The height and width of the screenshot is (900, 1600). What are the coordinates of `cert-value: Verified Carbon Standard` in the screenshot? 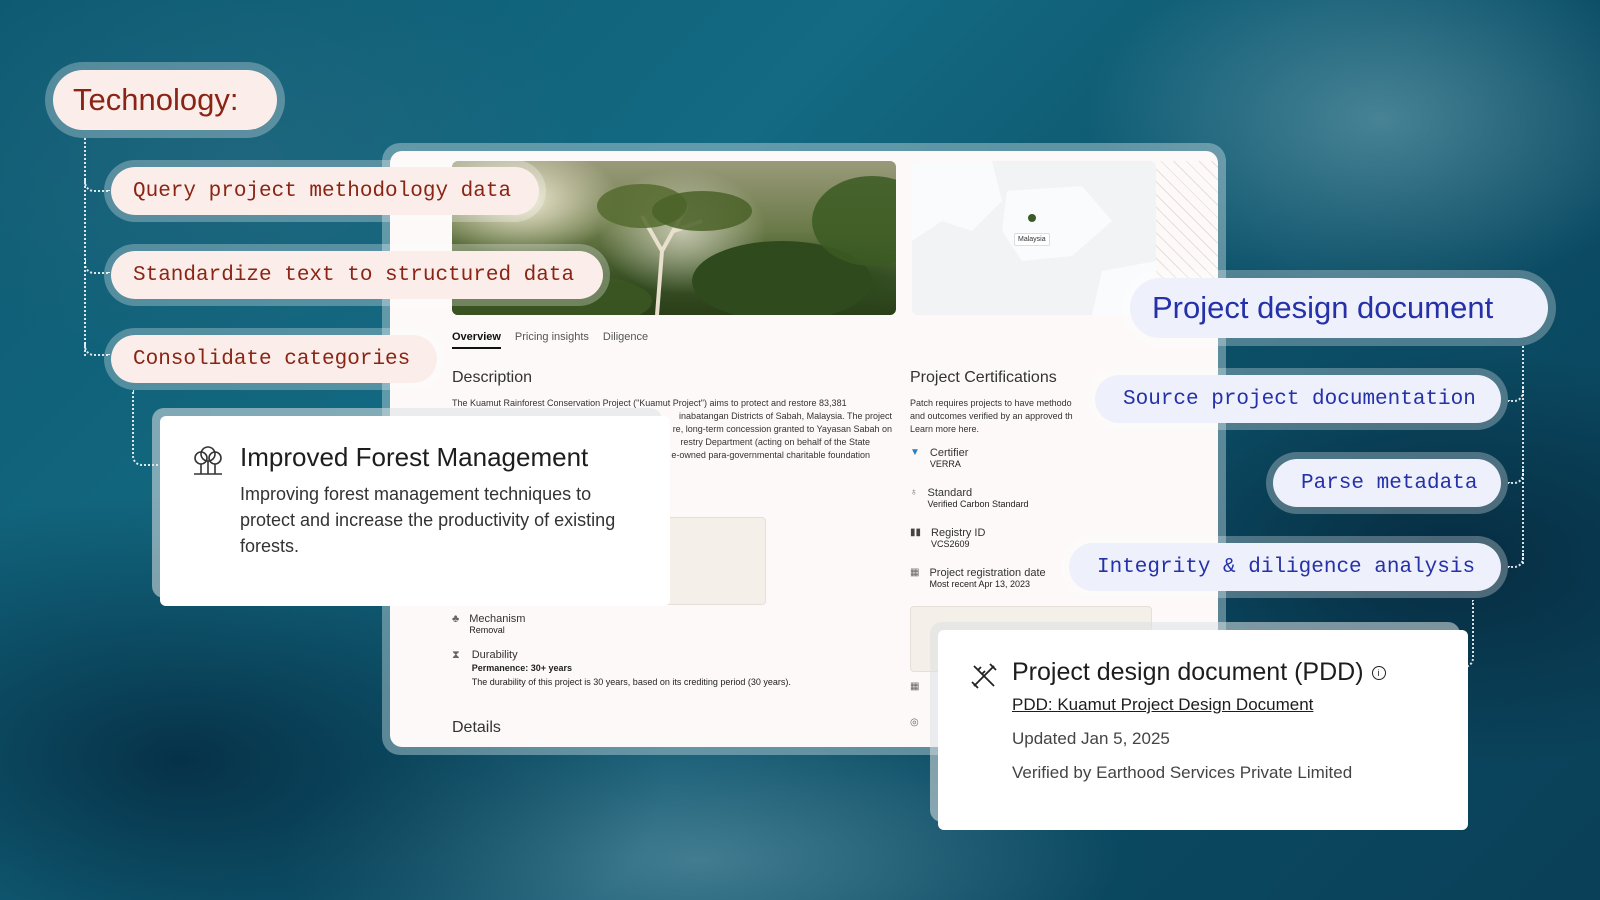 It's located at (978, 504).